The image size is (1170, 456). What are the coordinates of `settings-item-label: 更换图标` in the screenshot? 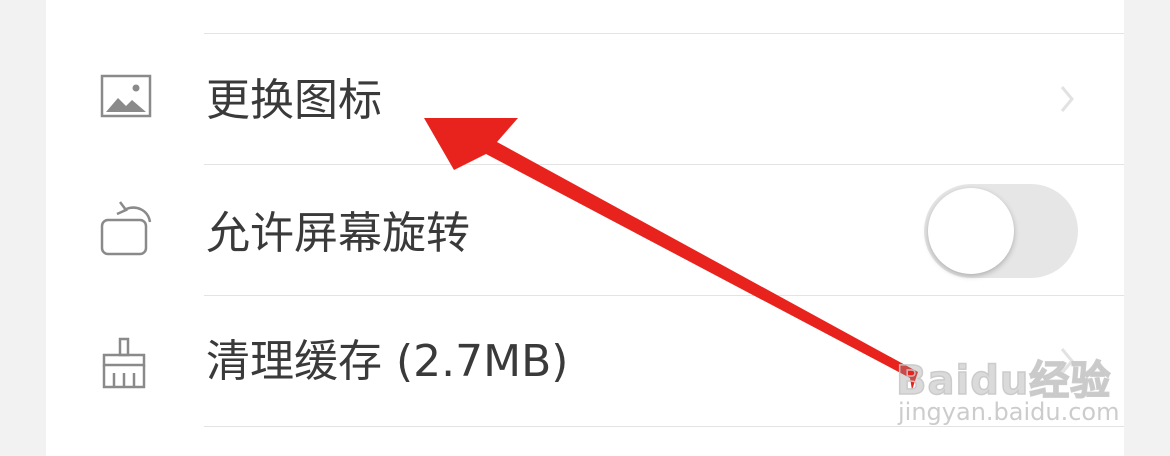 It's located at (294, 100).